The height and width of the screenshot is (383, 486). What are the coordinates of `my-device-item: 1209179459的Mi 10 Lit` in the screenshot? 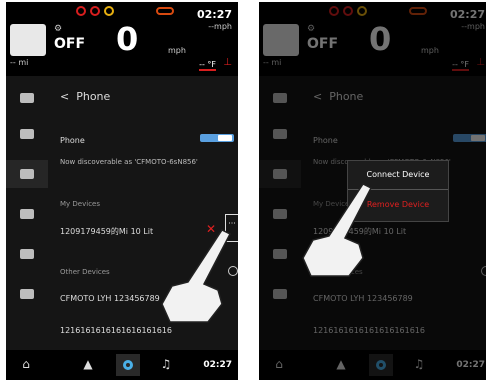 It's located at (106, 231).